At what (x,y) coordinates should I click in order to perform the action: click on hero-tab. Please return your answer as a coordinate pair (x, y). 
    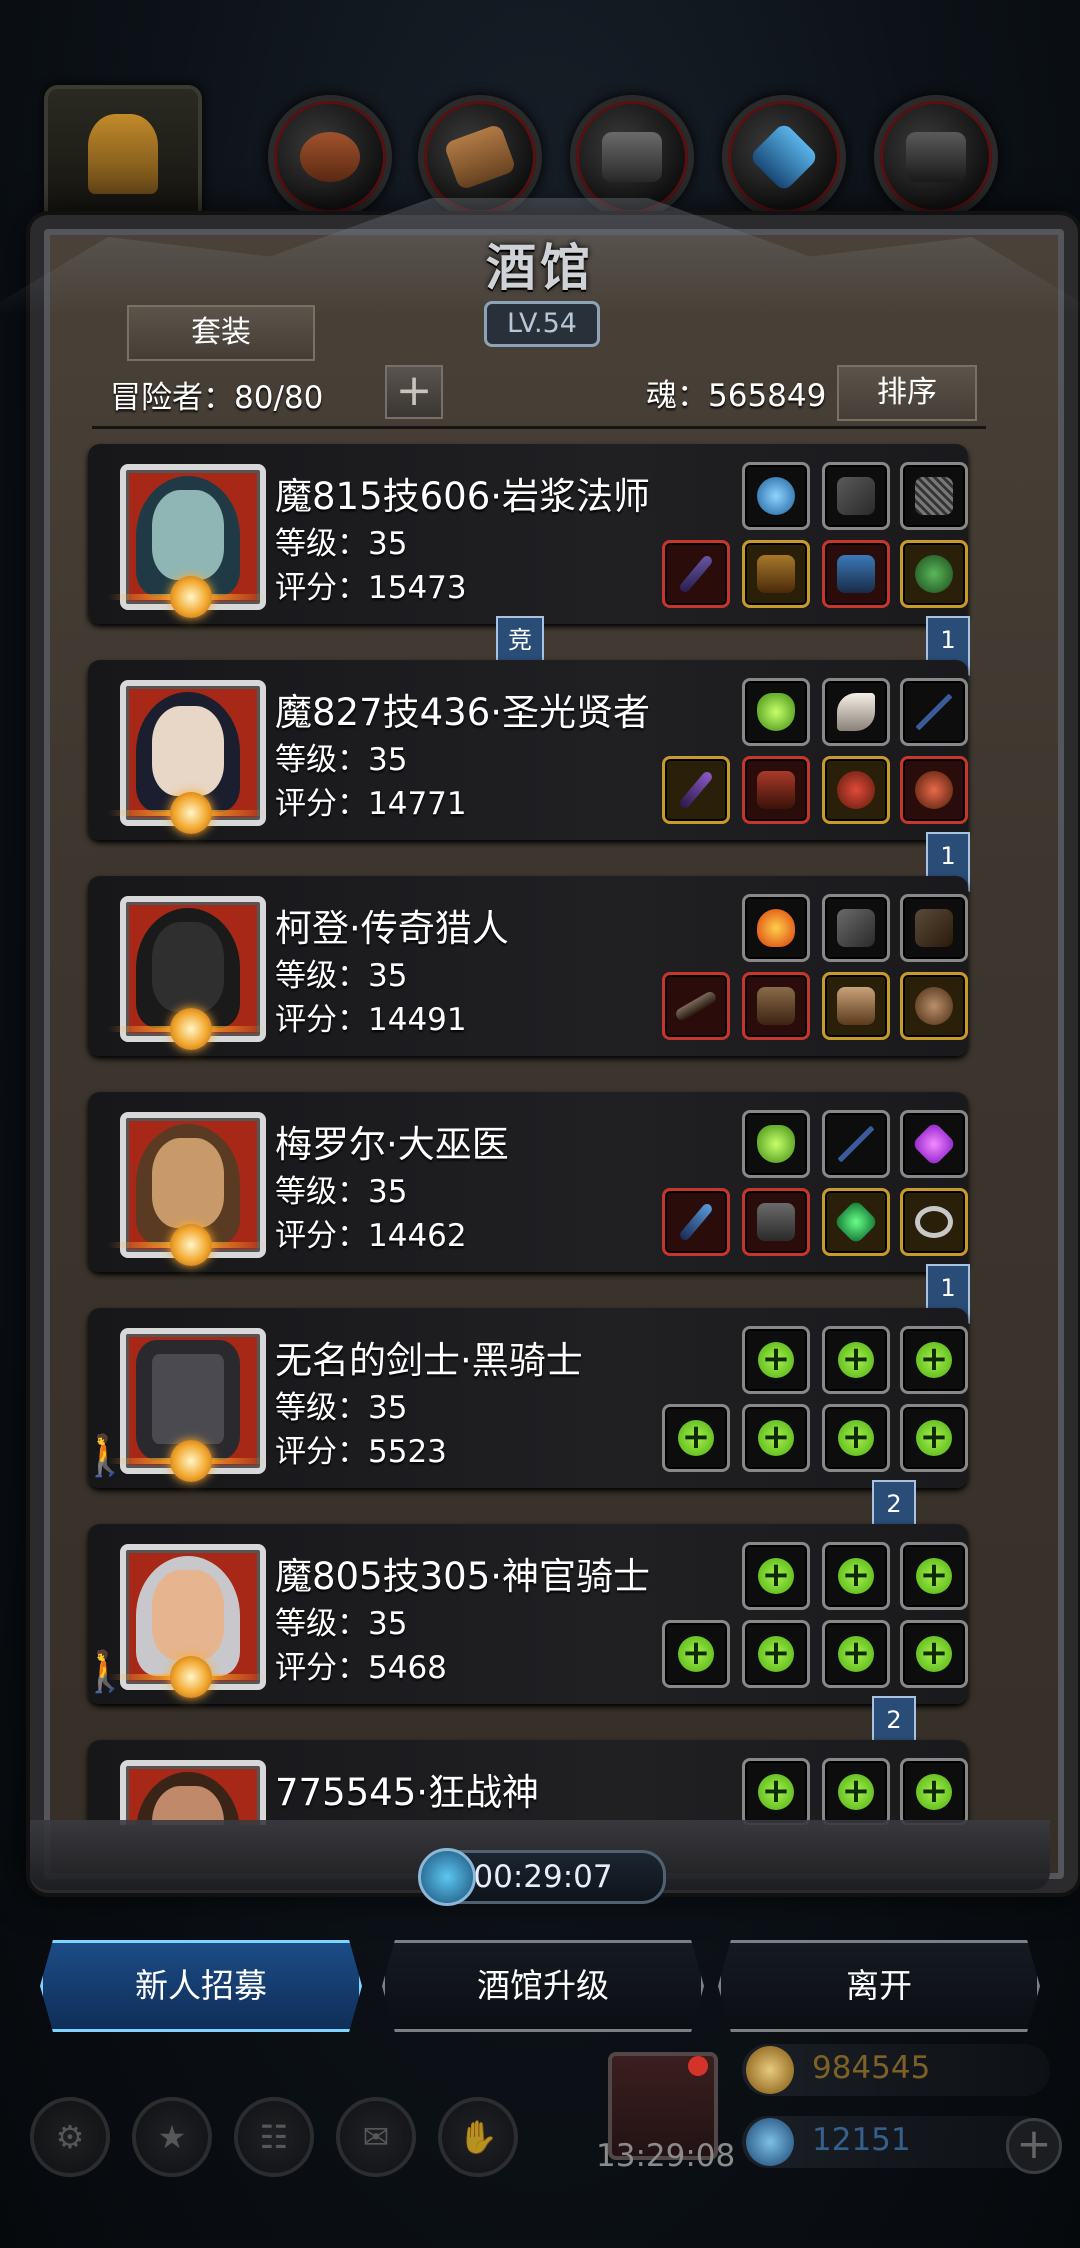
    Looking at the image, I should click on (123, 154).